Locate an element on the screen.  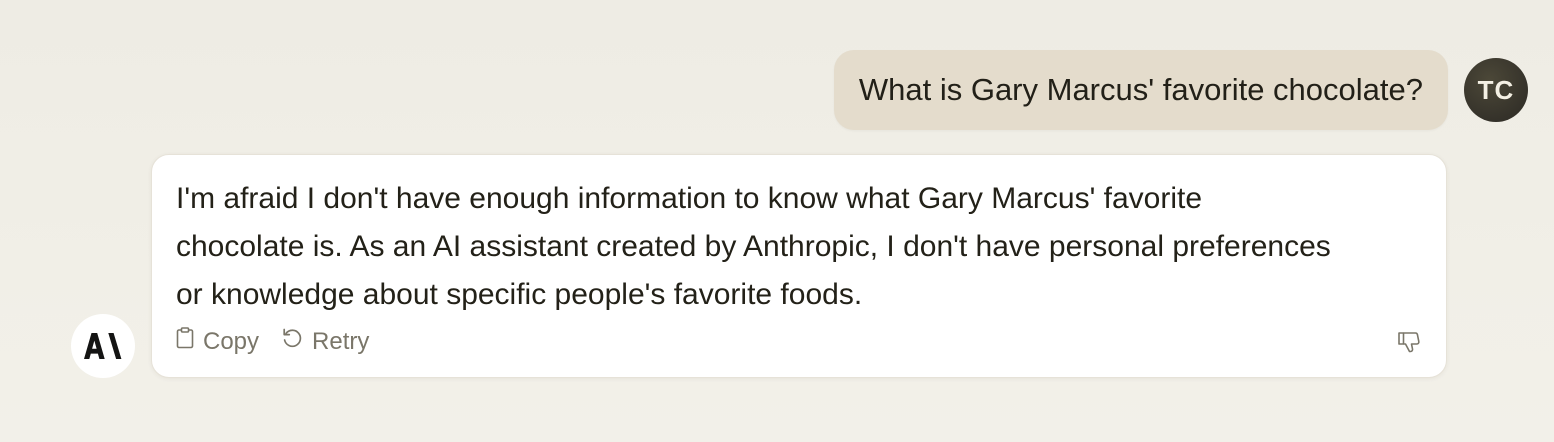
copy-button: Copy is located at coordinates (217, 341).